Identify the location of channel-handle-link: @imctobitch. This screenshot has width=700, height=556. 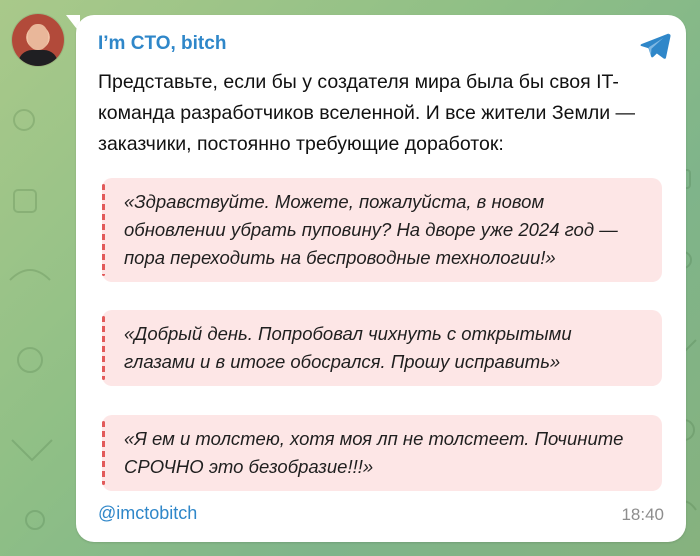
(147, 513).